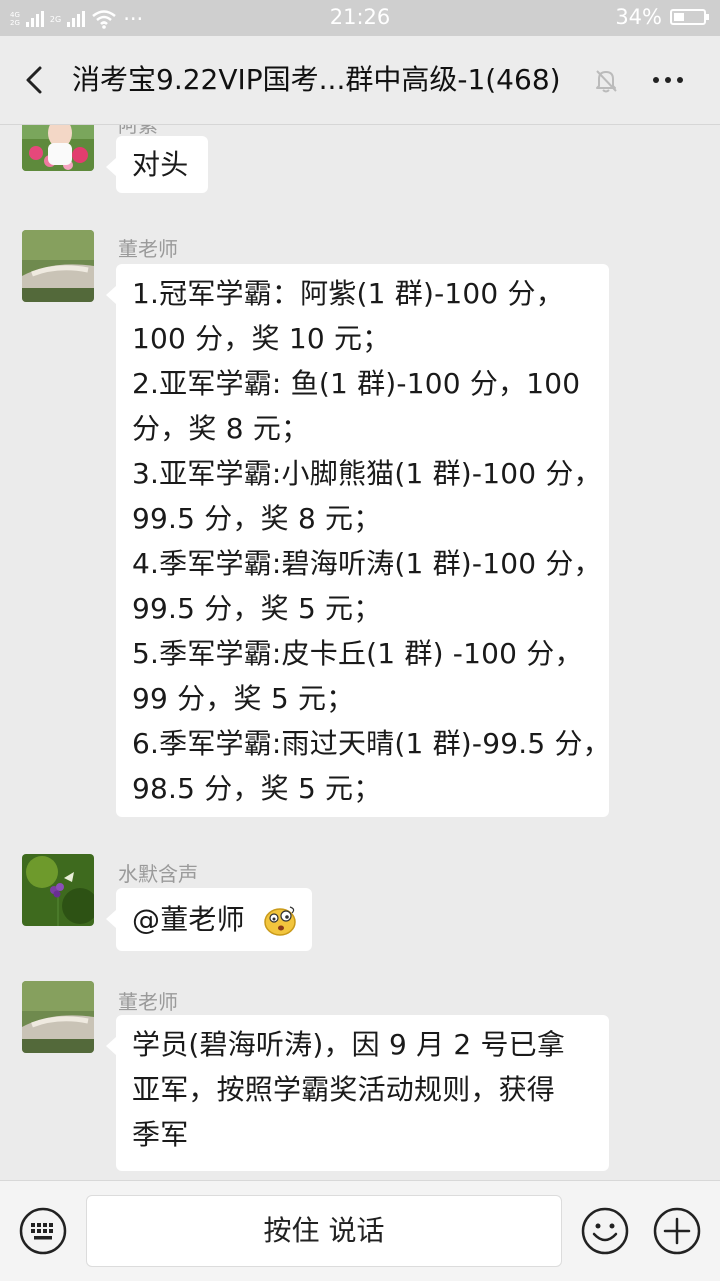  I want to click on battery-percent: 34%, so click(638, 17).